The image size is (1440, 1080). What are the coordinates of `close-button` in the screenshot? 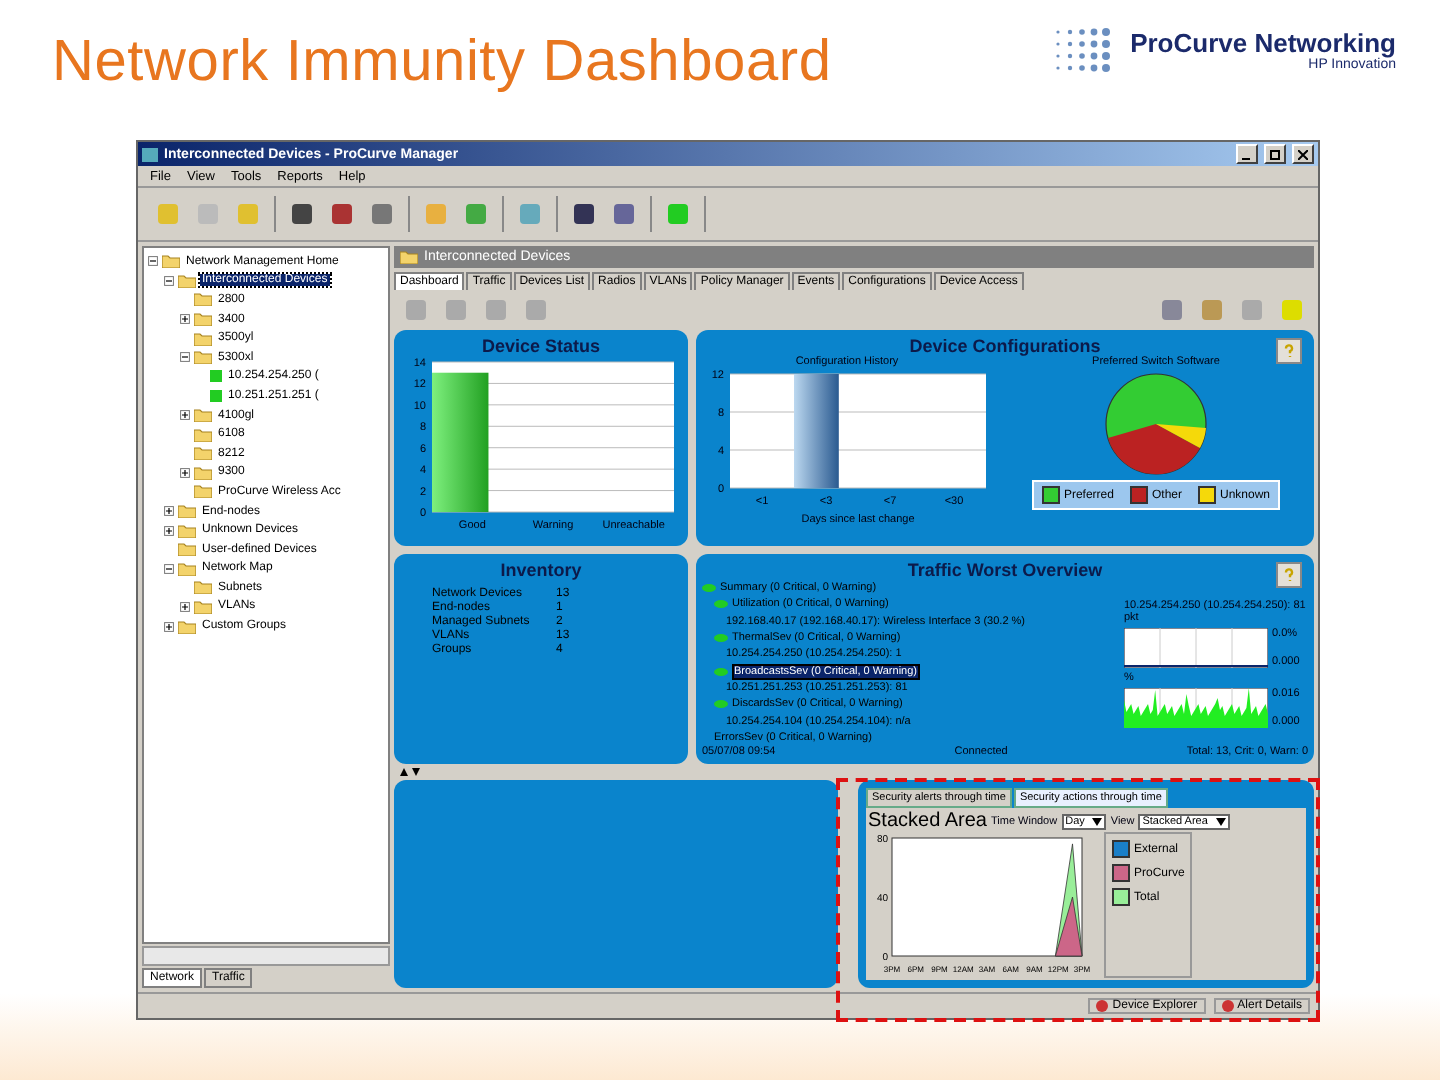 It's located at (1303, 154).